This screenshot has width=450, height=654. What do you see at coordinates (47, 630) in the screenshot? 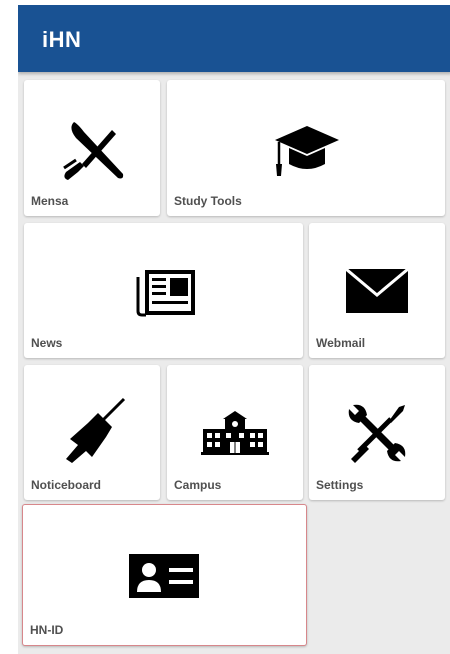
I see `tile-label: HN-ID` at bounding box center [47, 630].